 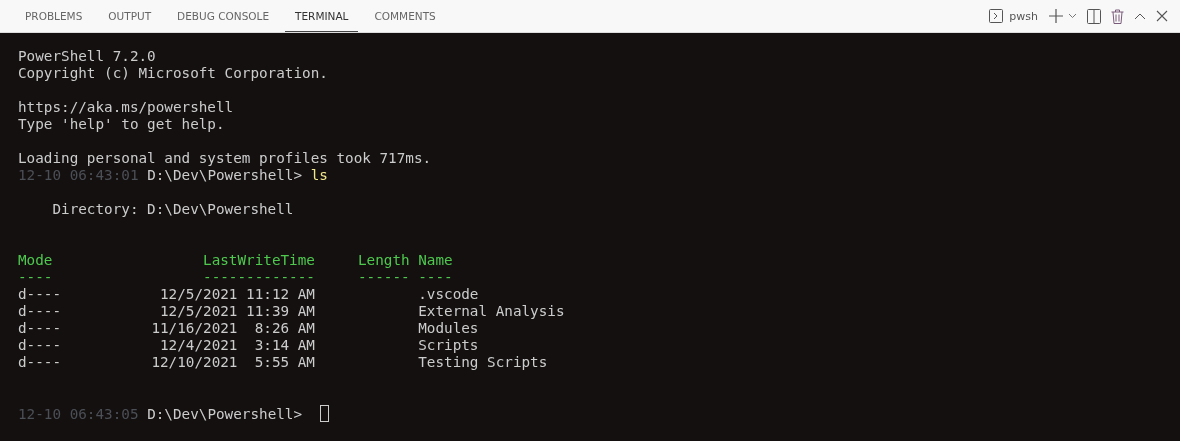 I want to click on table-cell: 12/10/2021 5:55 AM, so click(x=233, y=362).